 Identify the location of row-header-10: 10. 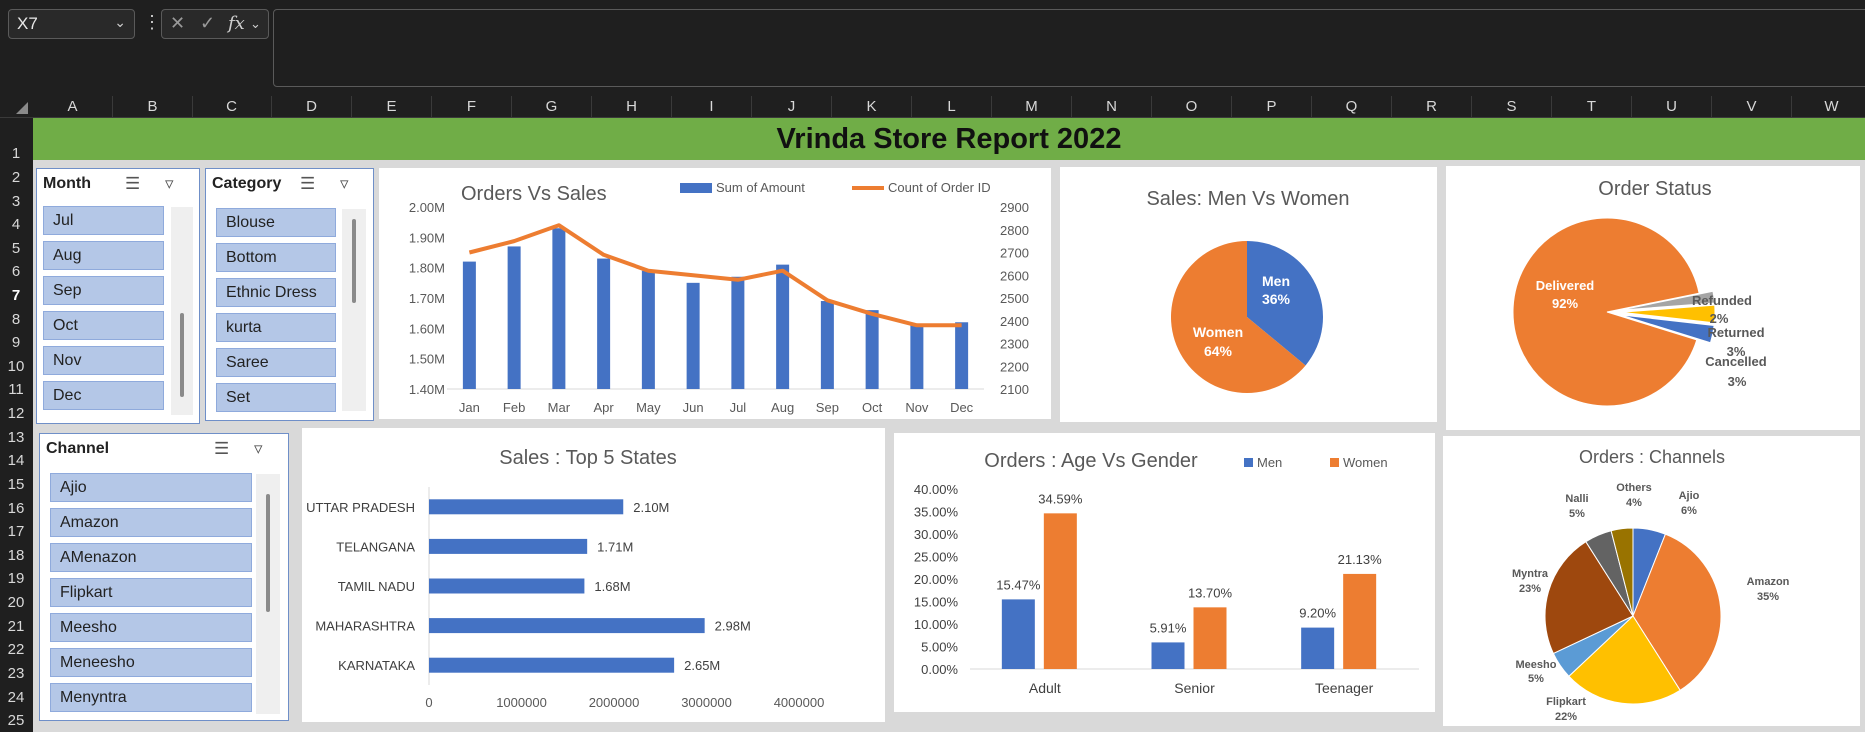
(16, 366).